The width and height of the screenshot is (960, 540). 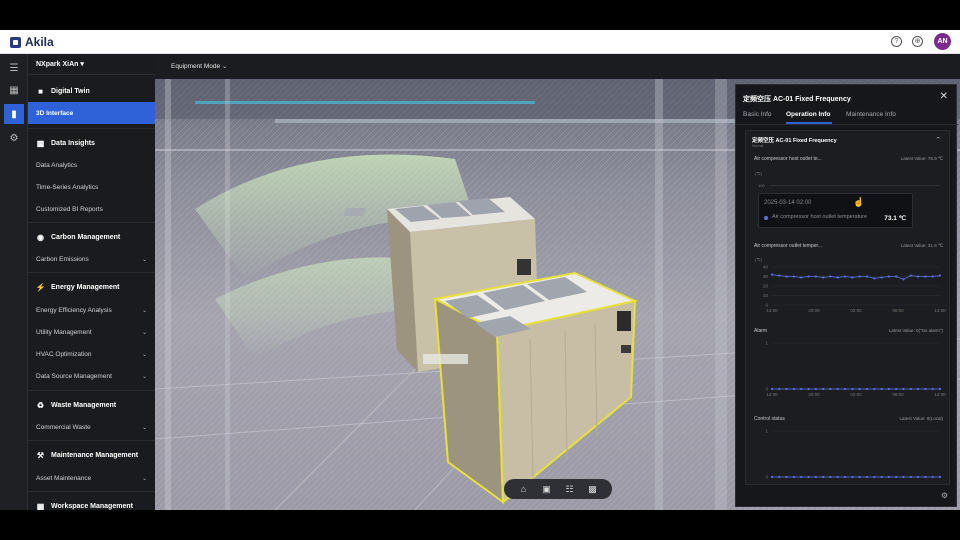 What do you see at coordinates (91, 209) in the screenshot?
I see `sidebar-item-bi-reports: Customized BI Reports` at bounding box center [91, 209].